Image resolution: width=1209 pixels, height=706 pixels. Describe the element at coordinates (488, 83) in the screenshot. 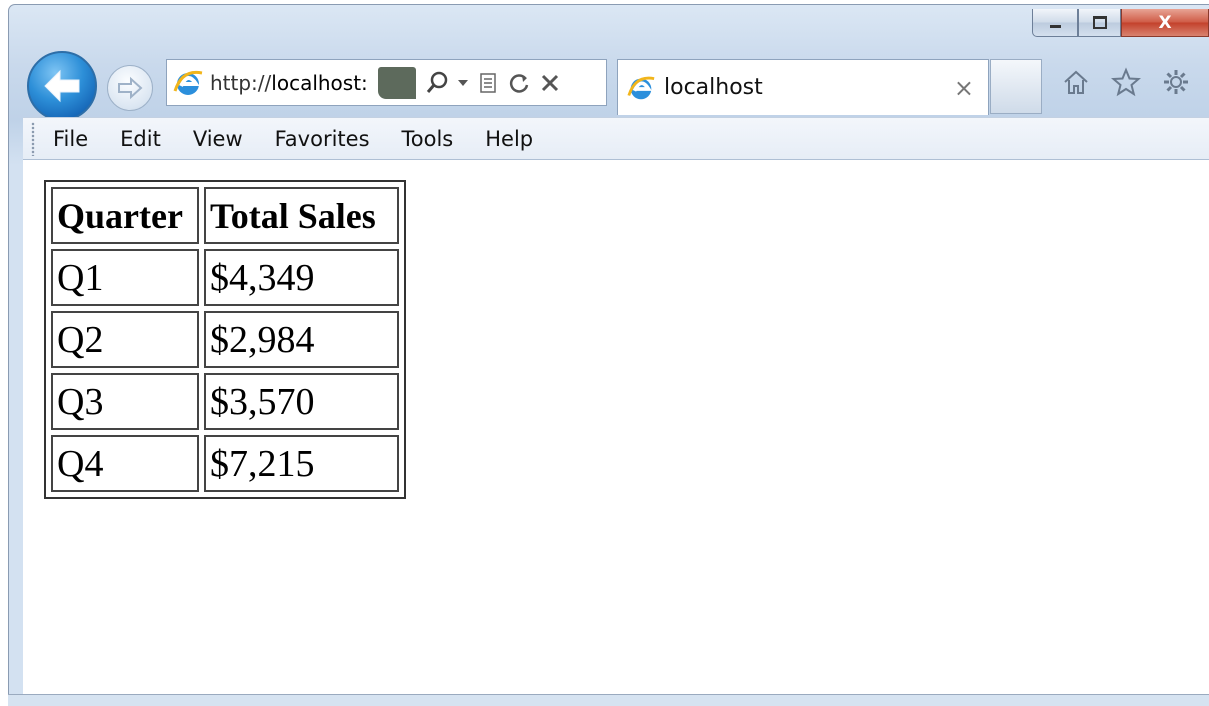

I see `compatibility-view-icon` at that location.